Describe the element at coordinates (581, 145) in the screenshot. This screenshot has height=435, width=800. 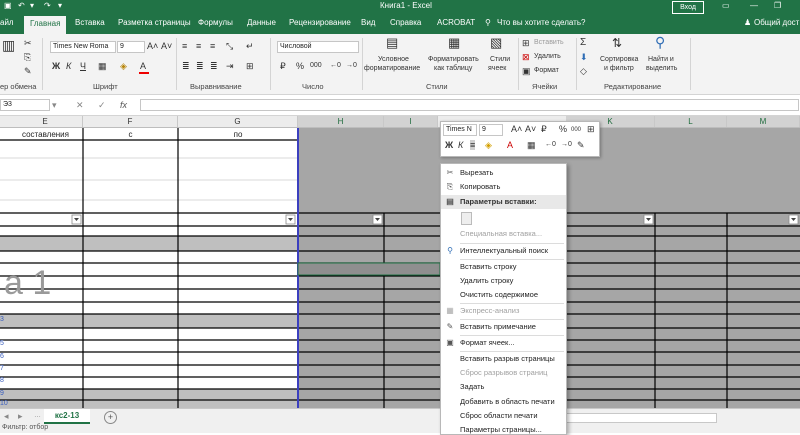
I see `mini-format-painter-icon: ✎` at that location.